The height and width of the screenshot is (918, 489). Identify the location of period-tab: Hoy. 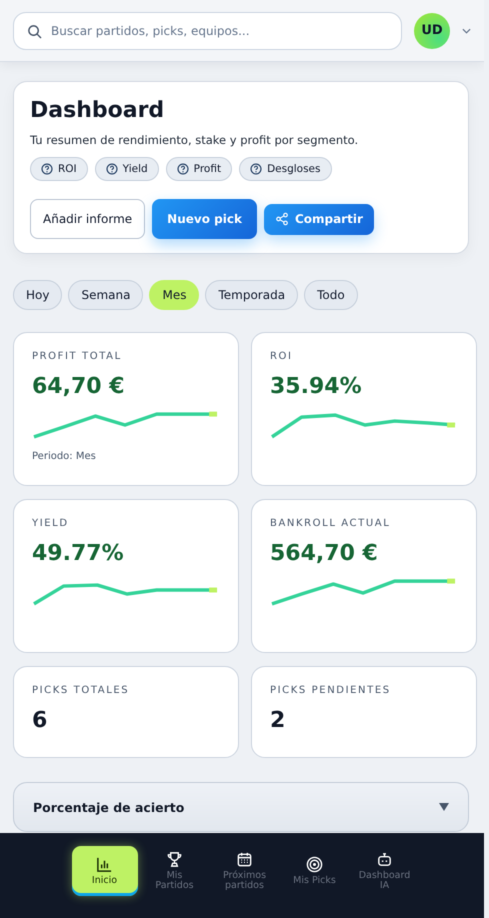
(37, 295).